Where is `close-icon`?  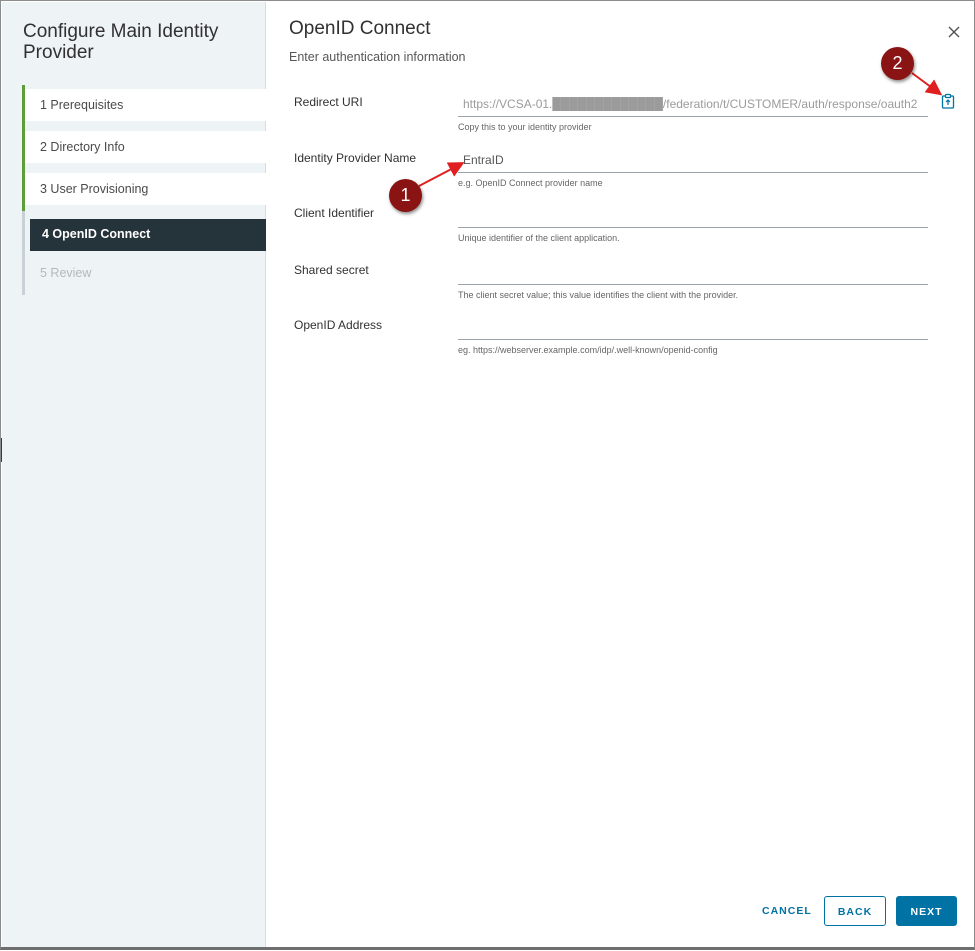
close-icon is located at coordinates (954, 32).